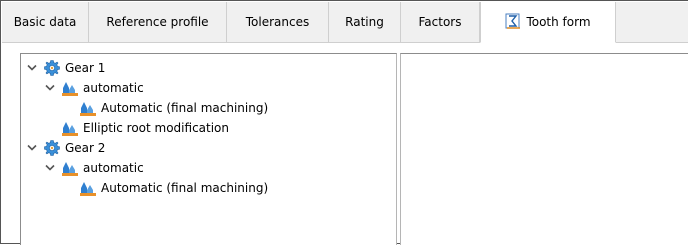 The image size is (689, 245). I want to click on tab-tolerances: Tolerances, so click(278, 22).